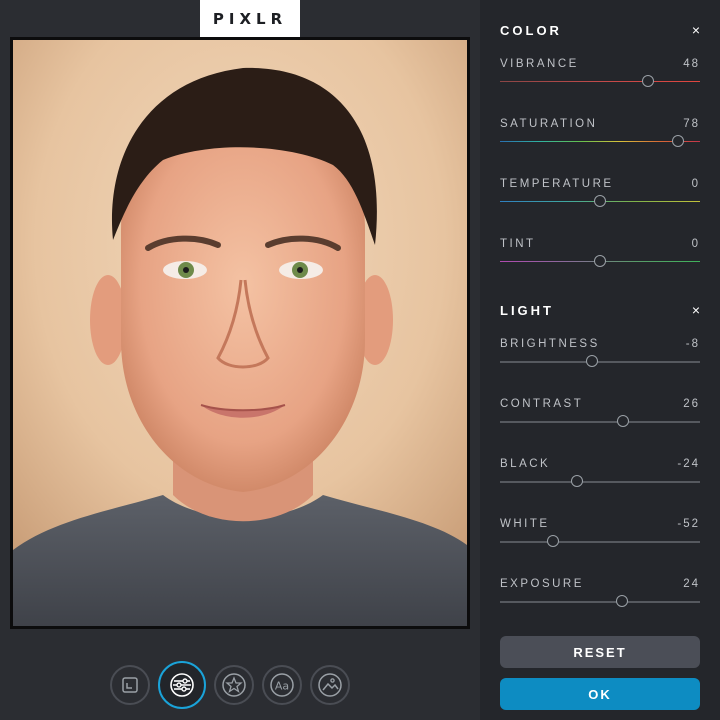 This screenshot has width=720, height=720. Describe the element at coordinates (600, 30) in the screenshot. I see `color-section-header: COLOR ×` at that location.